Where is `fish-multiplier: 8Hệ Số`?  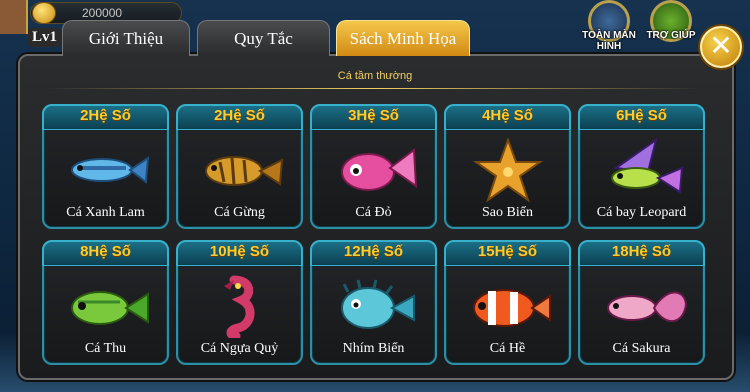
fish-multiplier: 8Hệ Số is located at coordinates (105, 251).